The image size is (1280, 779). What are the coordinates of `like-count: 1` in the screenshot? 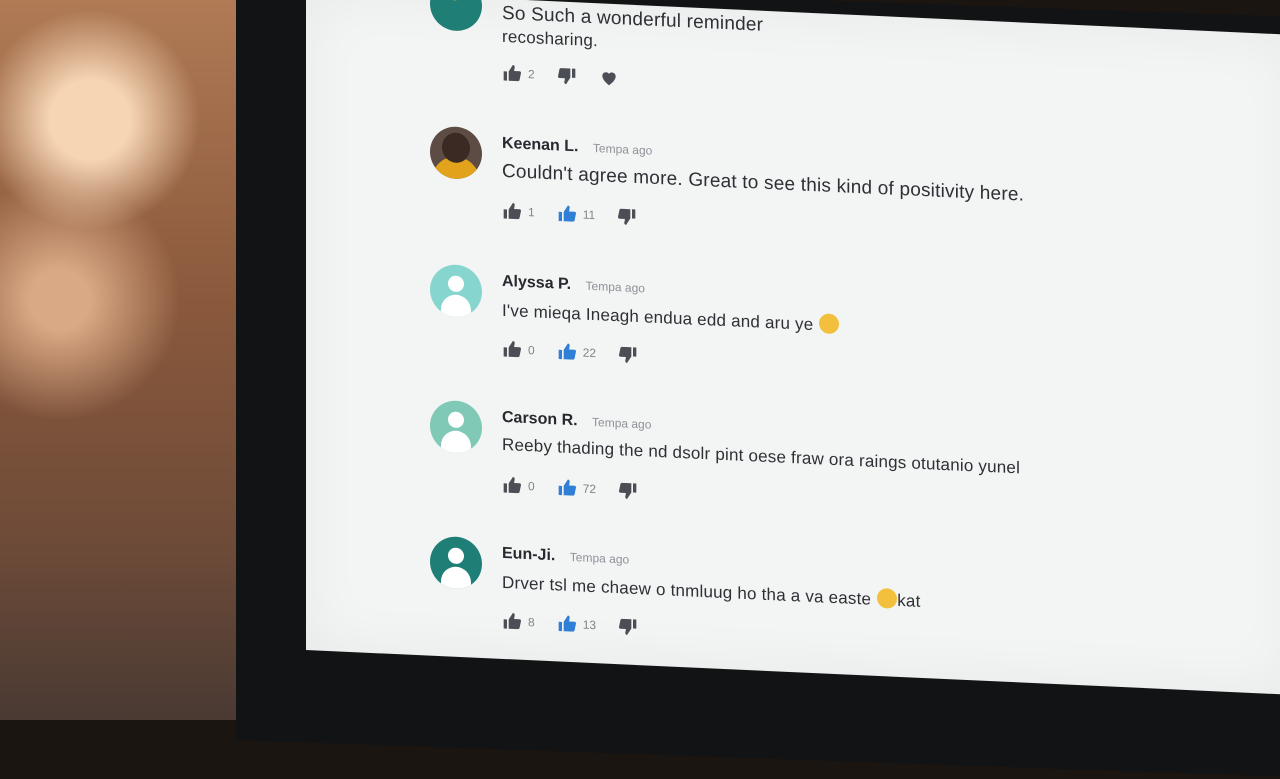 It's located at (531, 212).